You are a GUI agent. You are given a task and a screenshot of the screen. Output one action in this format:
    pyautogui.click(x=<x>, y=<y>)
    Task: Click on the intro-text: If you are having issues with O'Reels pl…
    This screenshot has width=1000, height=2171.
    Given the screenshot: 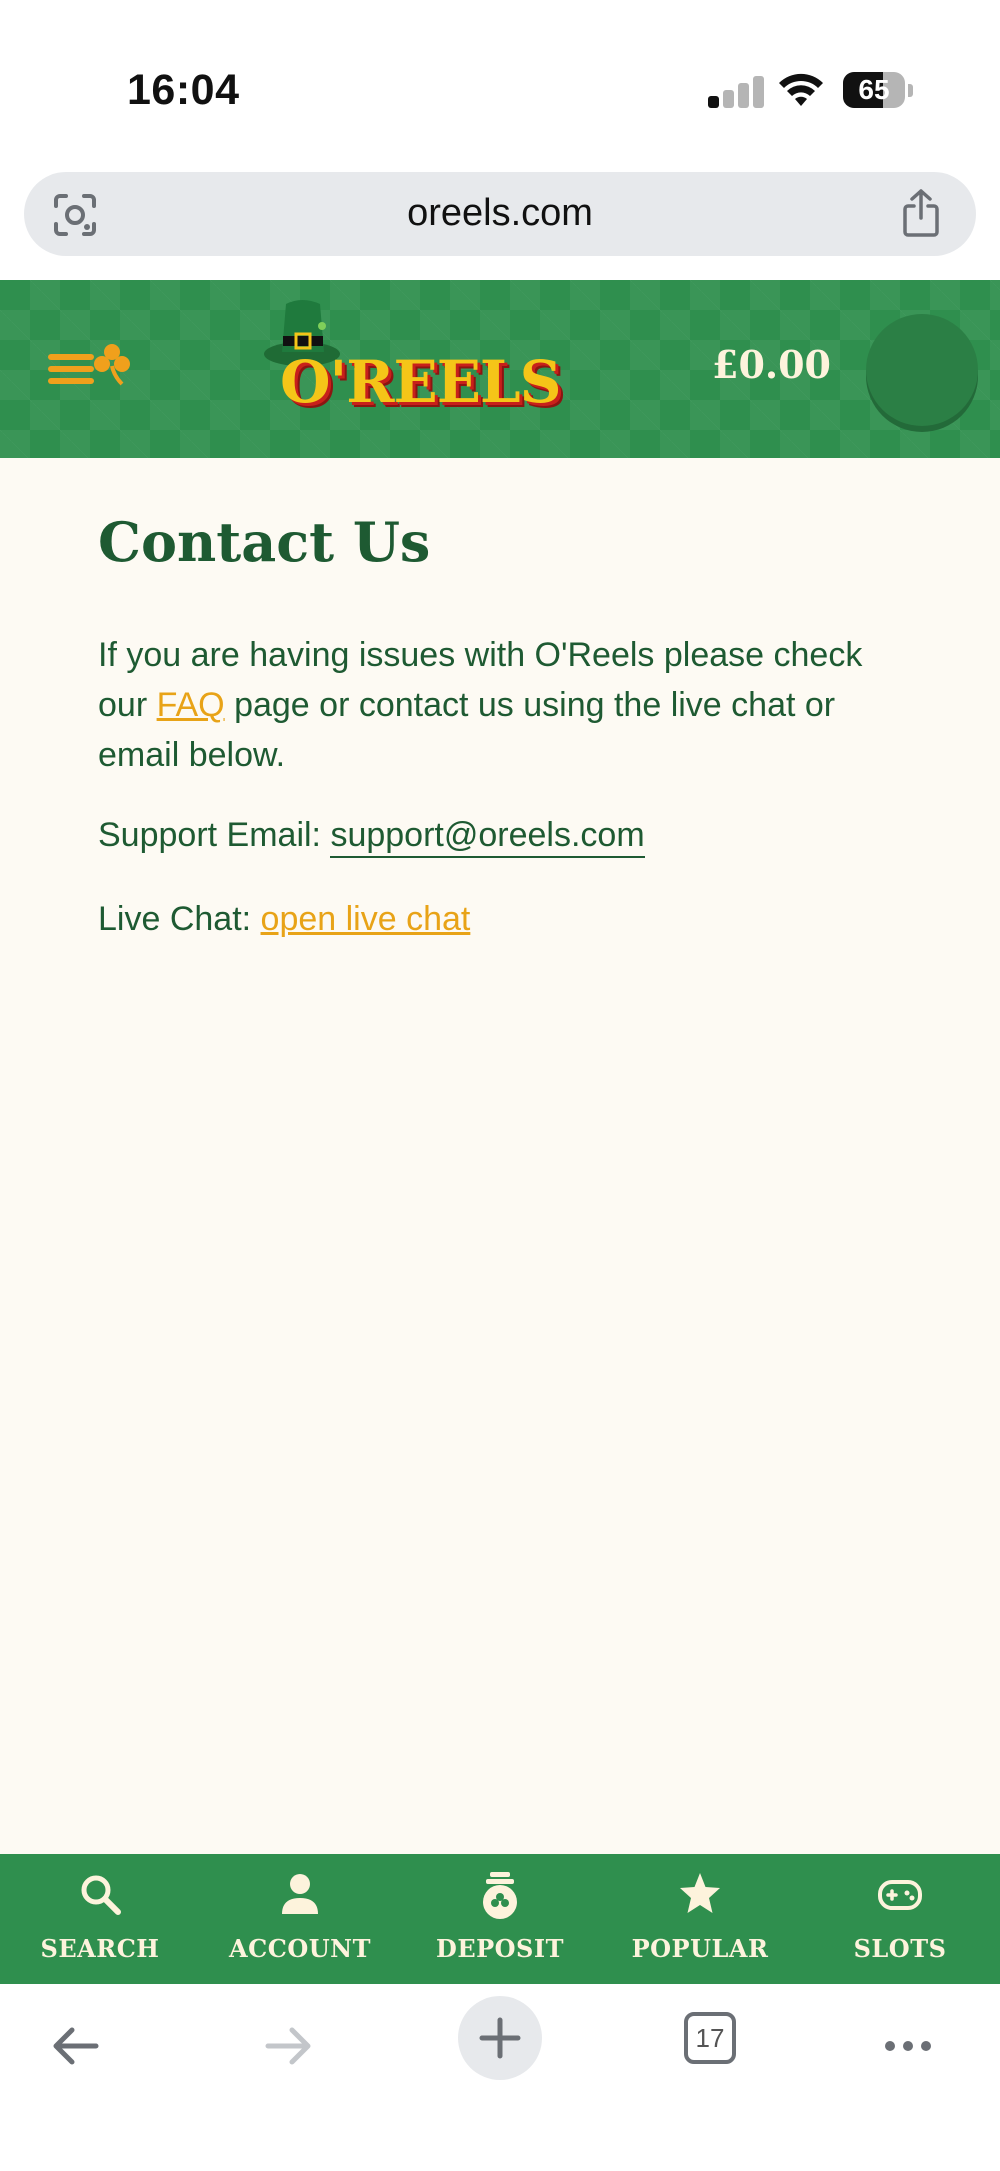 What is the action you would take?
    pyautogui.click(x=508, y=705)
    